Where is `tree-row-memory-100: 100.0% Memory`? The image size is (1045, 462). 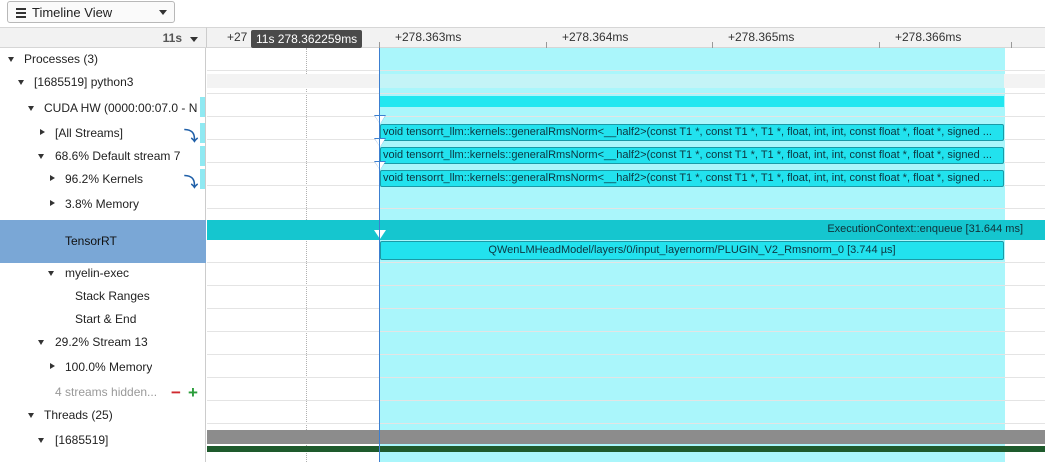
tree-row-memory-100: 100.0% Memory is located at coordinates (103, 367).